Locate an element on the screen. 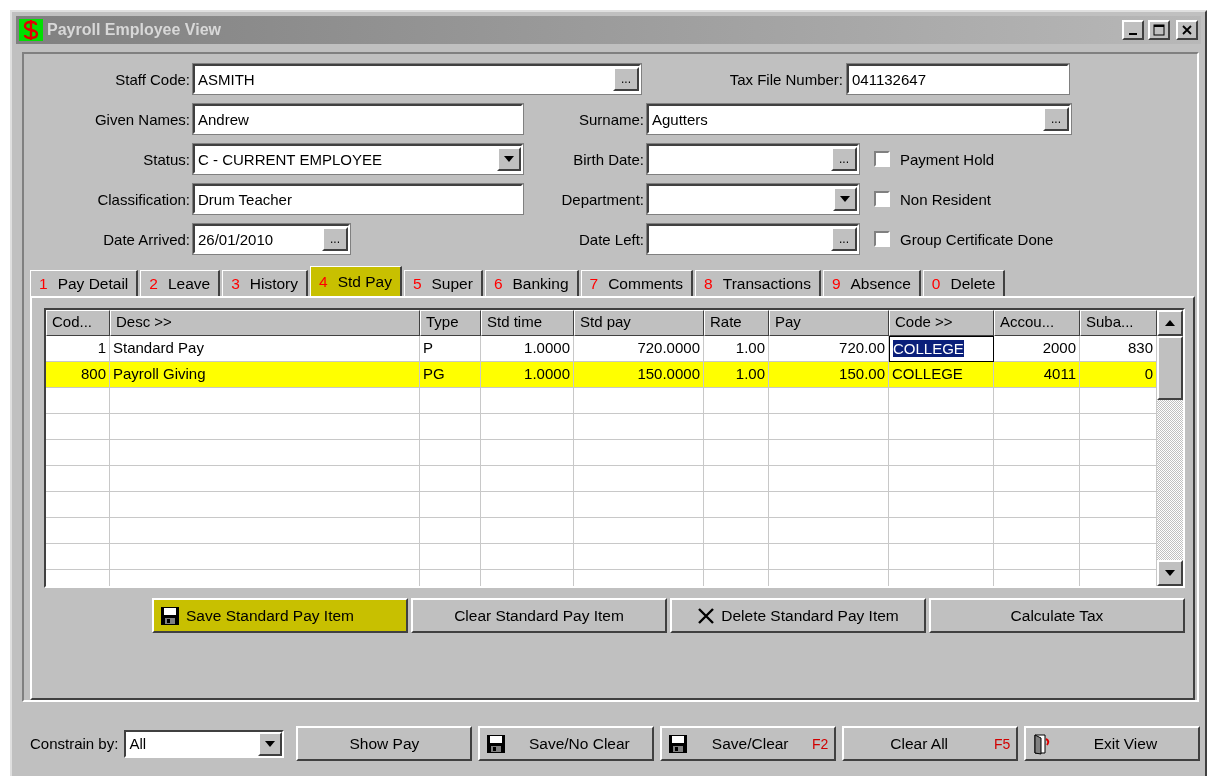 The image size is (1211, 776). action-button: Save Standard Pay Item is located at coordinates (280, 615).